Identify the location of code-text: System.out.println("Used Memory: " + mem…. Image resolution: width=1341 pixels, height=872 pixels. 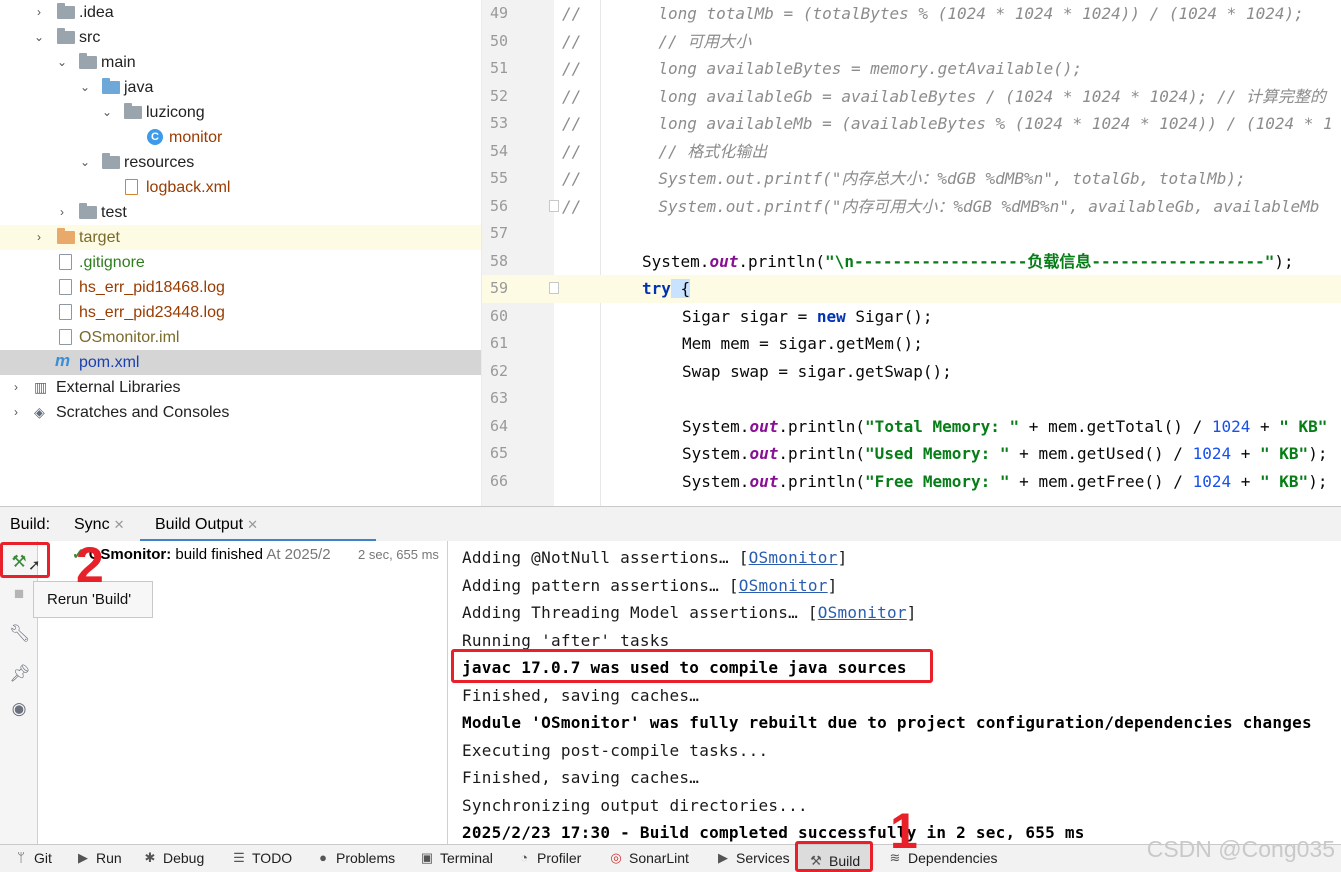
(1005, 453).